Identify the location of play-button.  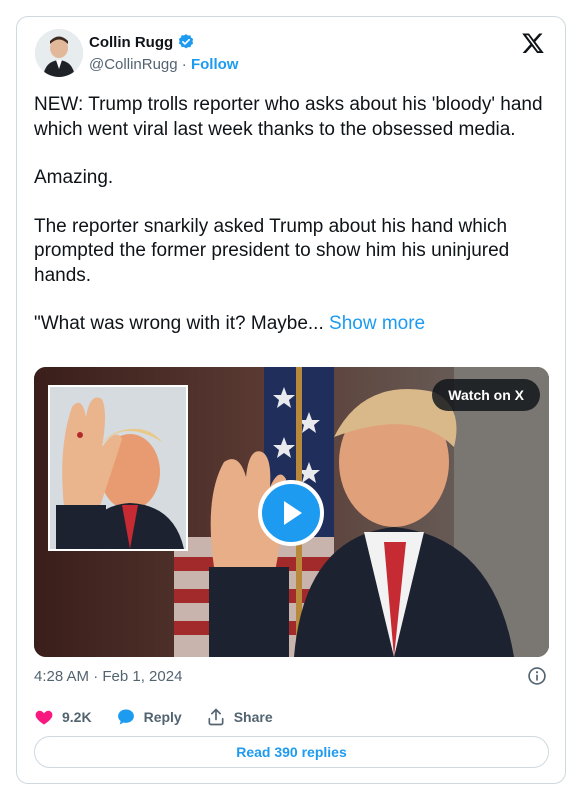
(291, 513).